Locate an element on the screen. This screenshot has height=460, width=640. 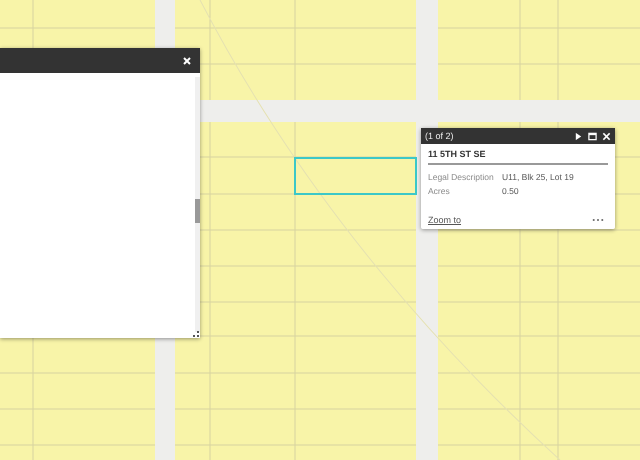
field-value: 0.50 is located at coordinates (510, 191).